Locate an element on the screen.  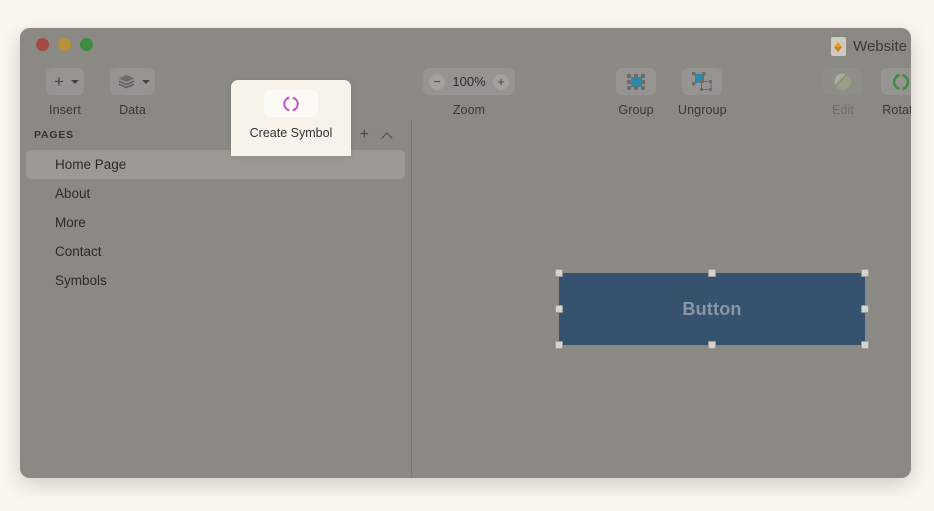
page-item-label: Contact is located at coordinates (78, 251).